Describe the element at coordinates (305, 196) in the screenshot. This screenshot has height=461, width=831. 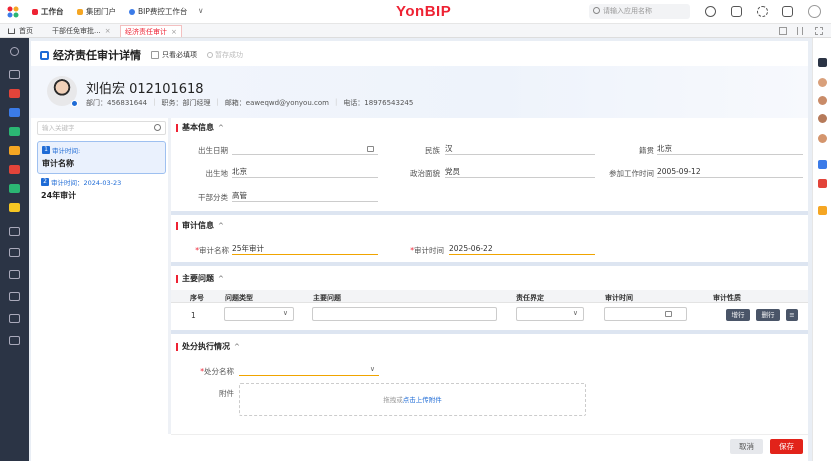
I see `cadre-category-field: 高管` at that location.